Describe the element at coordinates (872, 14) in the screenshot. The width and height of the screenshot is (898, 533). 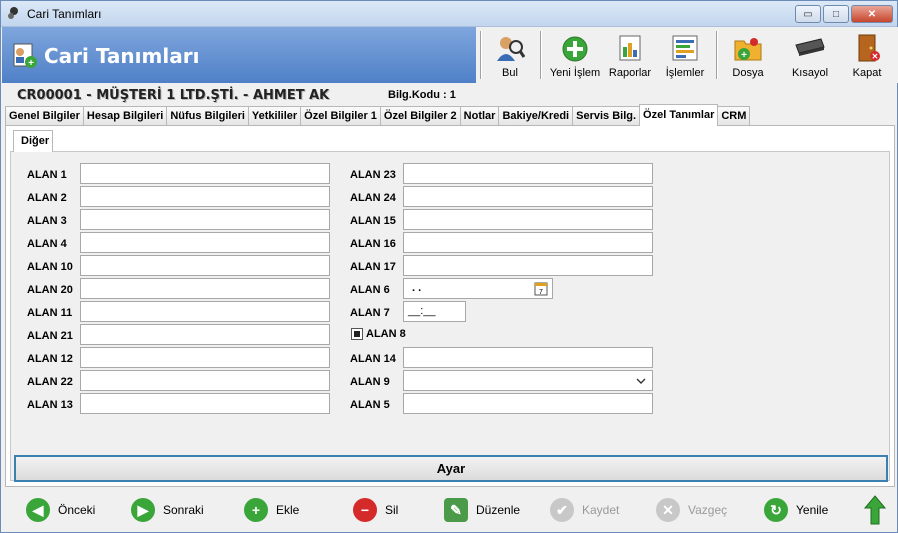
I see `close-button: ✕` at that location.